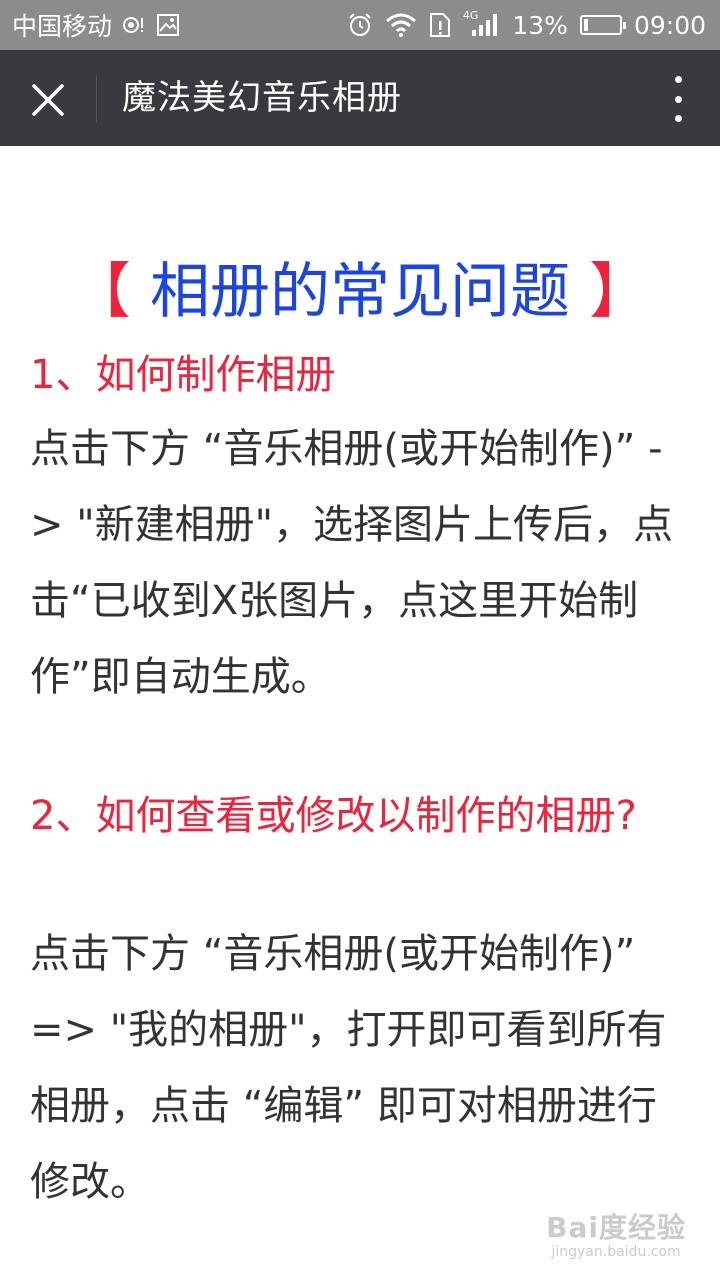 This screenshot has height=1280, width=720. Describe the element at coordinates (62, 26) in the screenshot. I see `carrier-name: 中国移动` at that location.